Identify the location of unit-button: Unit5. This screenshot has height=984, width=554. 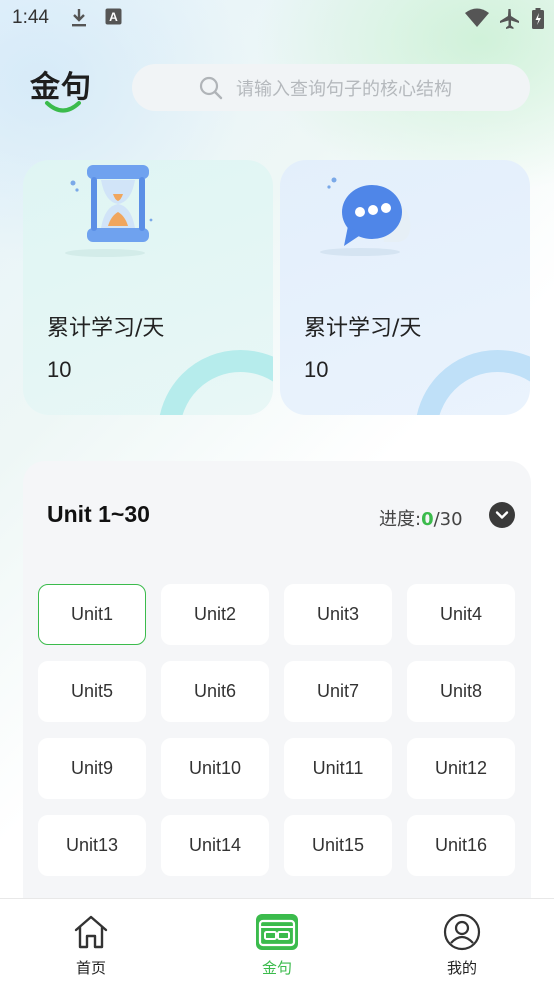
(92, 691).